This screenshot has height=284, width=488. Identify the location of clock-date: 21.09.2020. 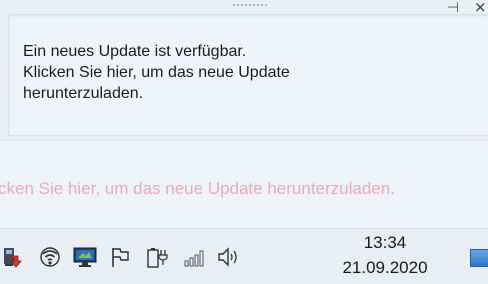
(385, 267).